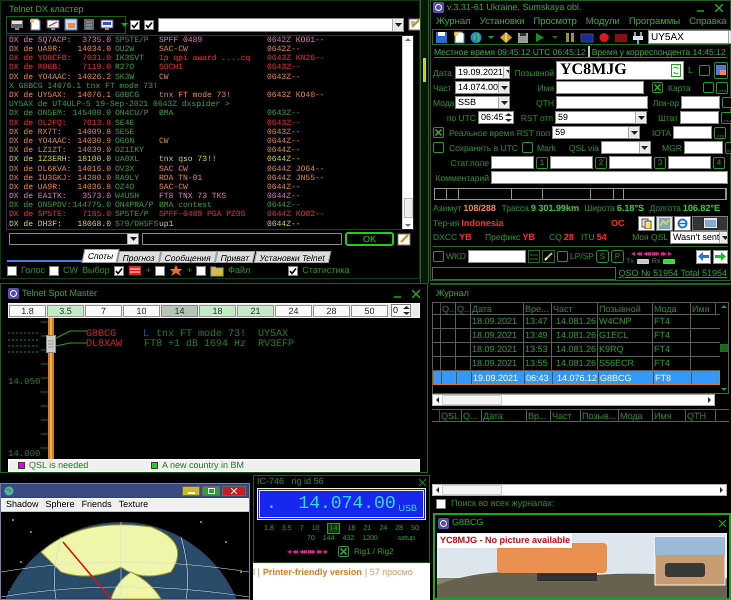  Describe the element at coordinates (482, 87) in the screenshot. I see `frequency-combo: 14.074.00` at that location.